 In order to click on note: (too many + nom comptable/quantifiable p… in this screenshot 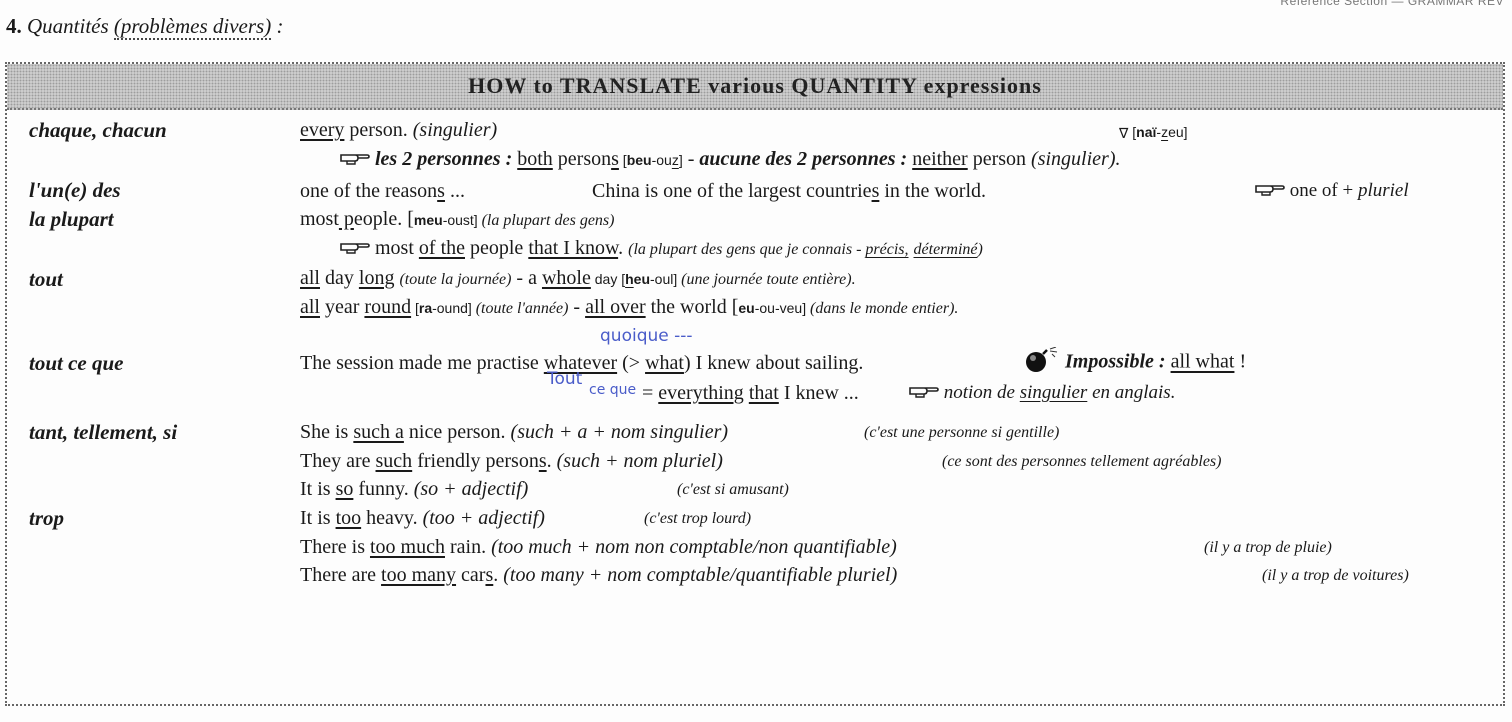, I will do `click(700, 575)`.